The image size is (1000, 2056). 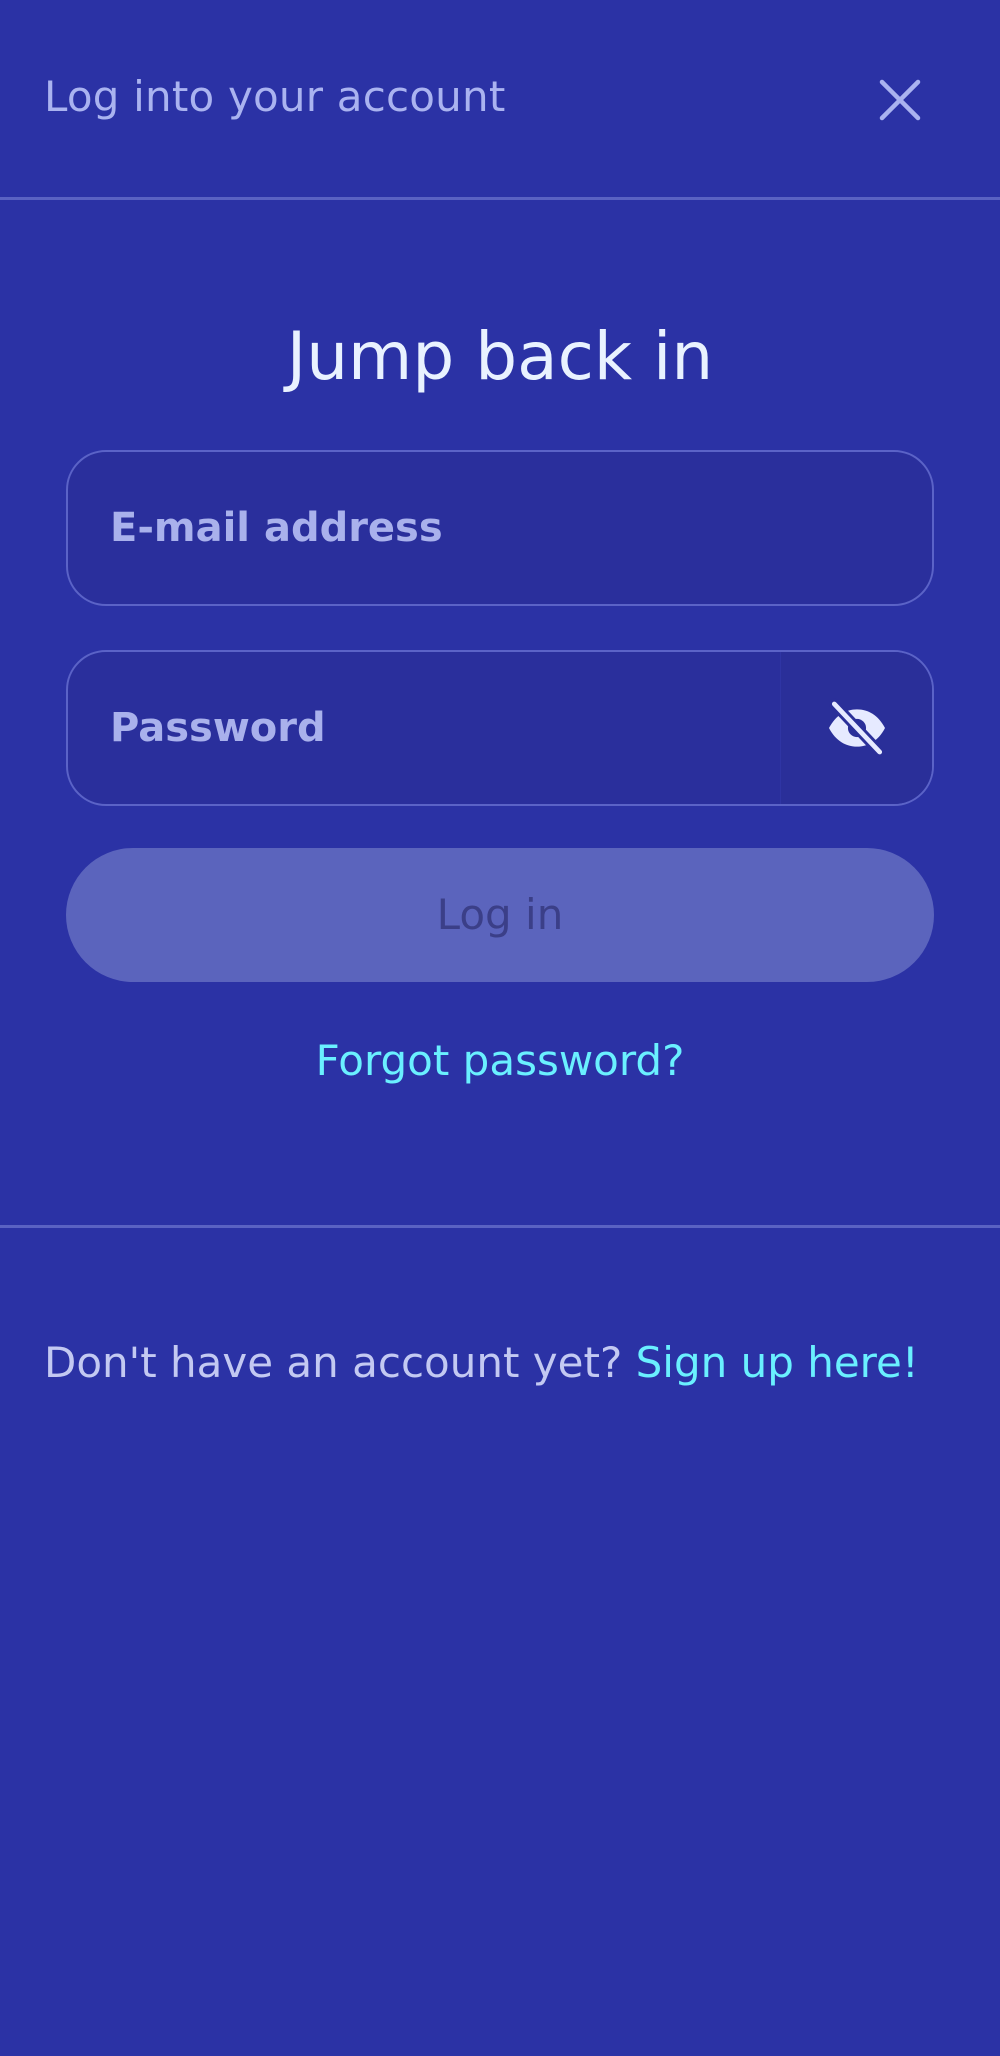 I want to click on forgot-password-link: Forgot password?, so click(x=500, y=1060).